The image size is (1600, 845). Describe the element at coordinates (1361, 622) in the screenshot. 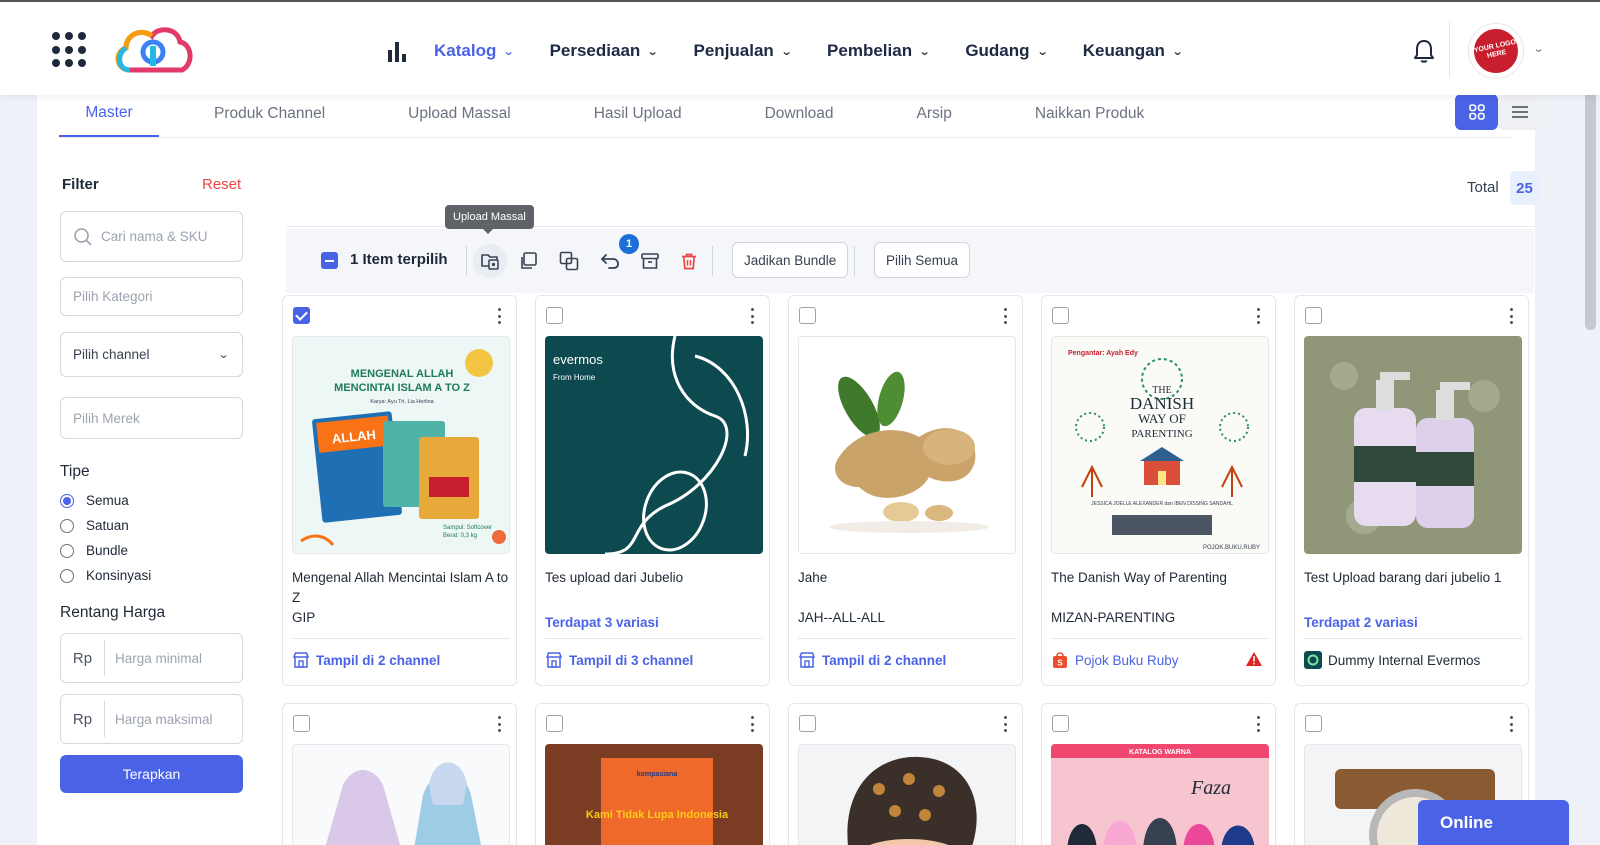

I see `product-variant-count: Terdapat 2 variasi` at that location.